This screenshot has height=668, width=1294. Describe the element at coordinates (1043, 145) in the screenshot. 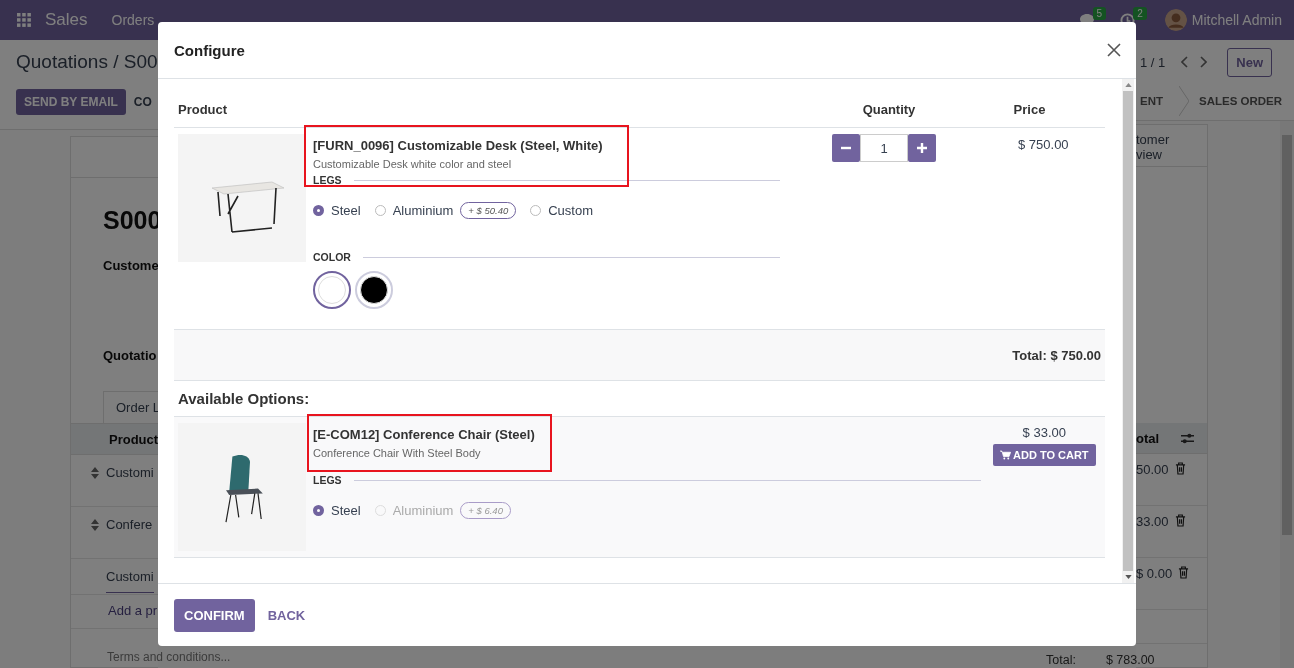

I see `product-price: $ 750.00` at that location.